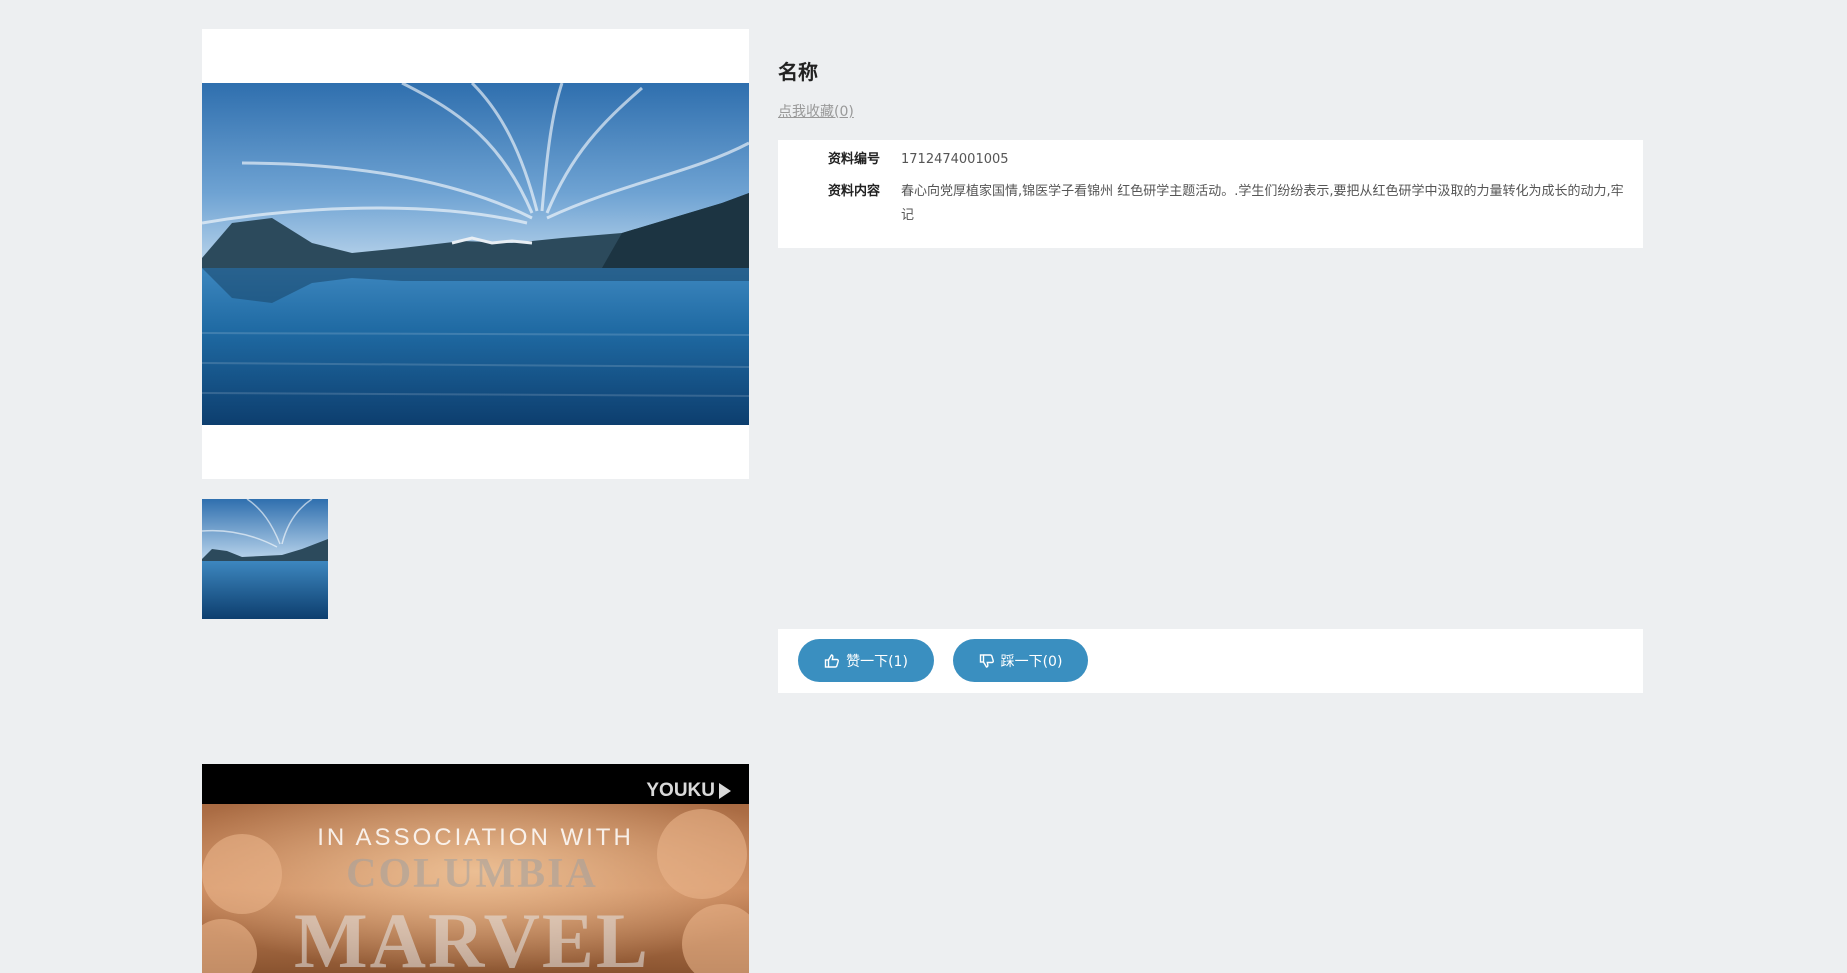 This screenshot has height=973, width=1847. Describe the element at coordinates (1210, 661) in the screenshot. I see `vote-panel: 赞一下(1) 踩一下(0)` at that location.